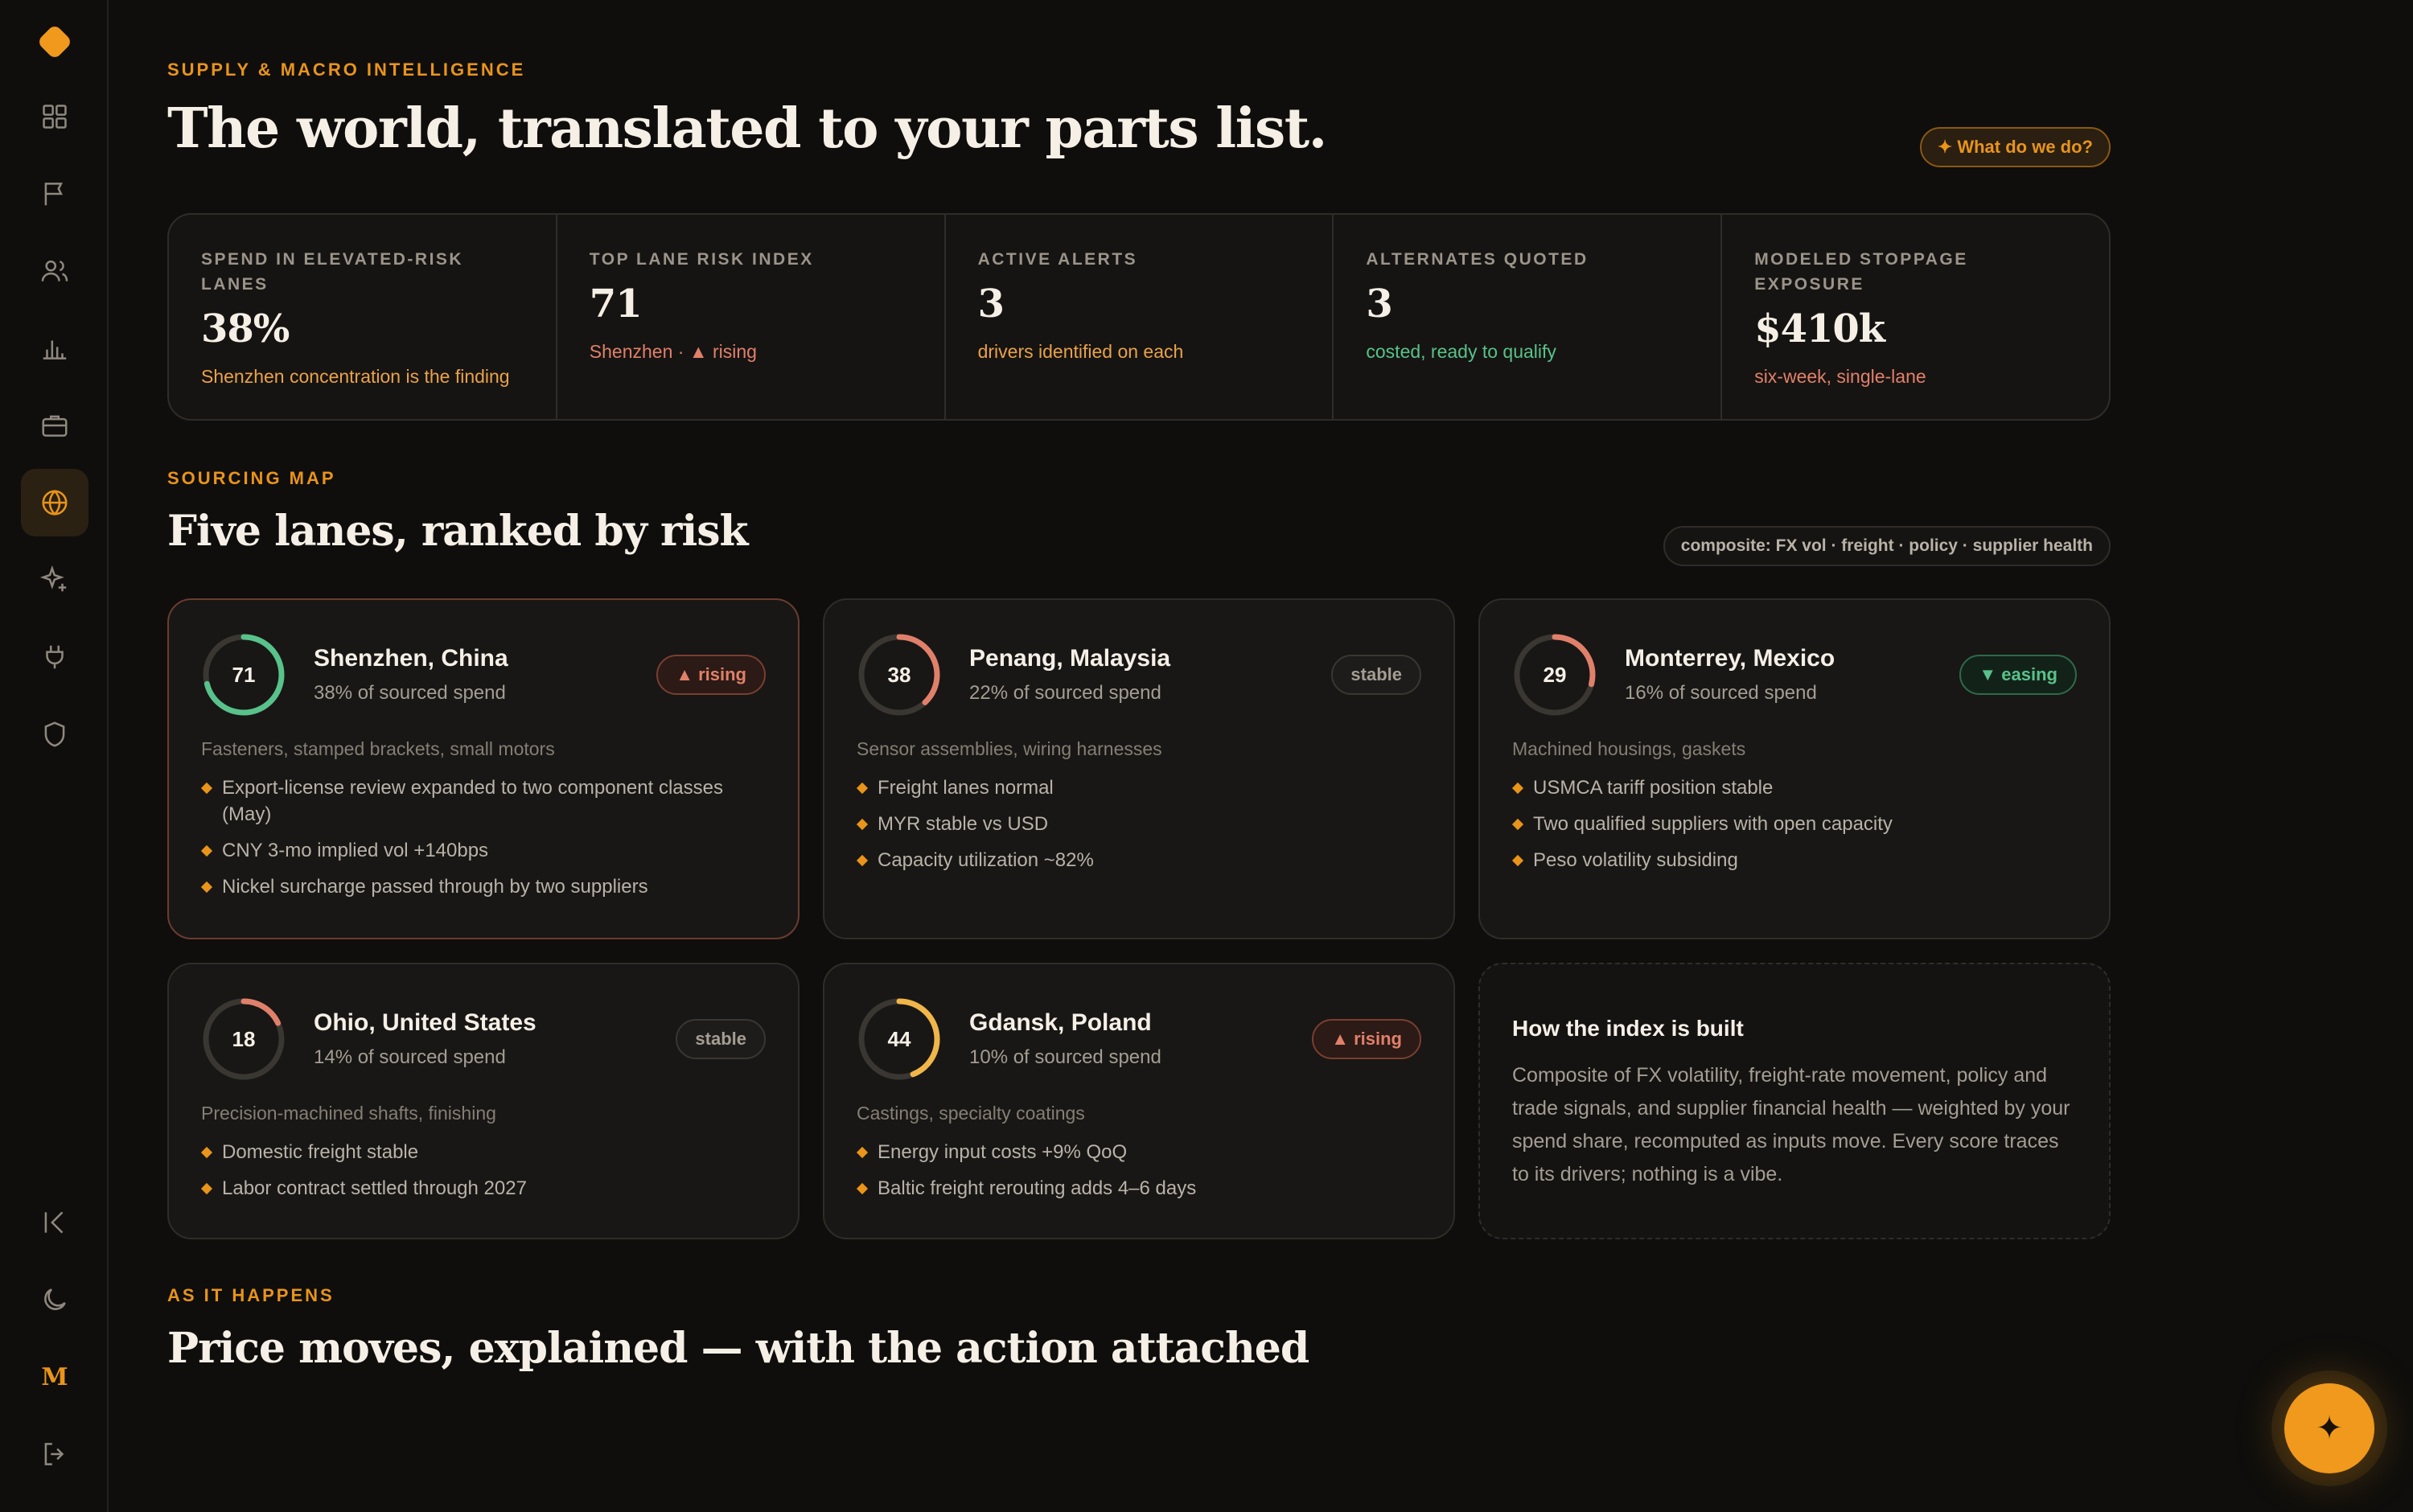 This screenshot has height=1512, width=2413. I want to click on avatar-initial: M, so click(54, 1377).